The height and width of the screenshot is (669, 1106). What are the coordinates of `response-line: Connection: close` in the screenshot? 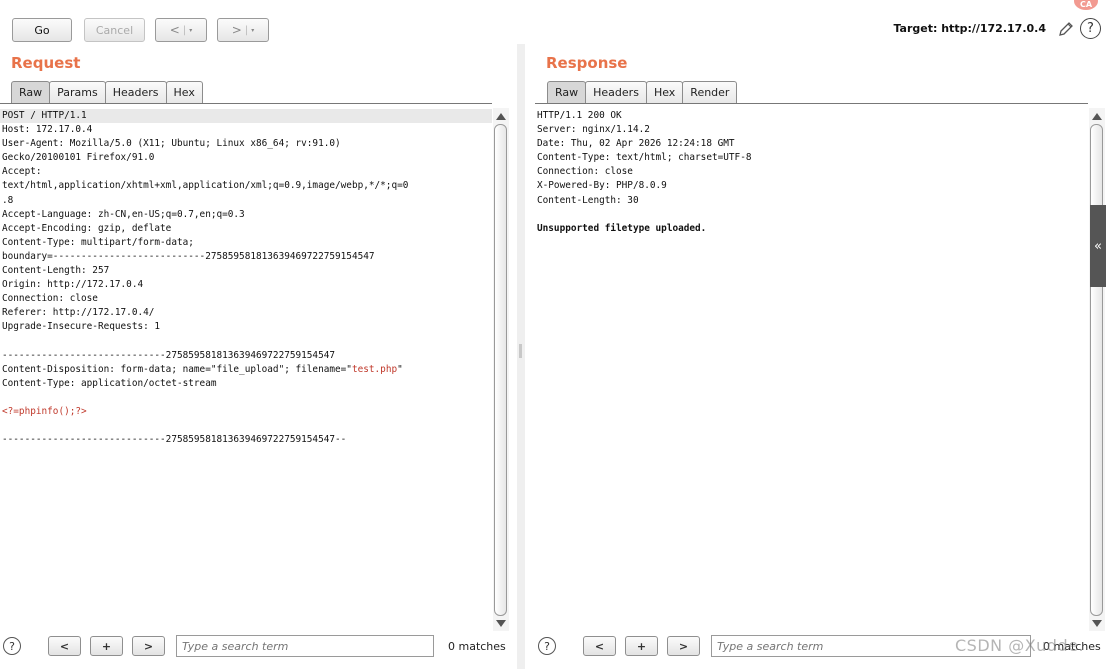 It's located at (585, 172).